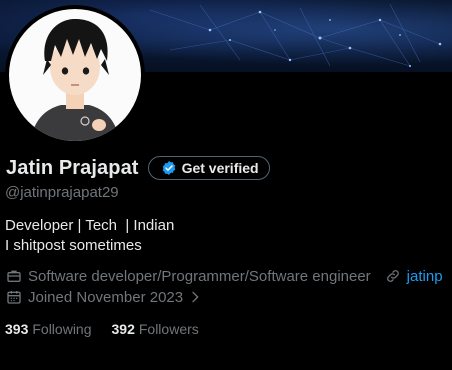 The image size is (452, 370). What do you see at coordinates (393, 276) in the screenshot?
I see `link-icon` at bounding box center [393, 276].